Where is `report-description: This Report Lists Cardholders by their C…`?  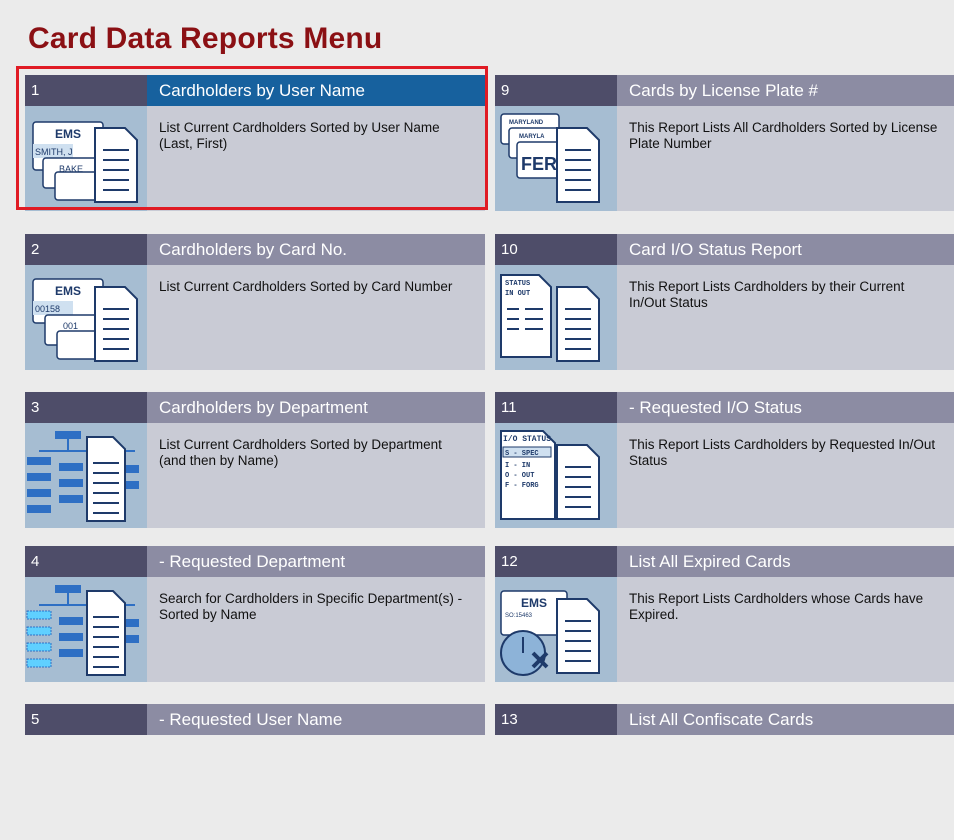
report-description: This Report Lists Cardholders by their C… is located at coordinates (767, 294).